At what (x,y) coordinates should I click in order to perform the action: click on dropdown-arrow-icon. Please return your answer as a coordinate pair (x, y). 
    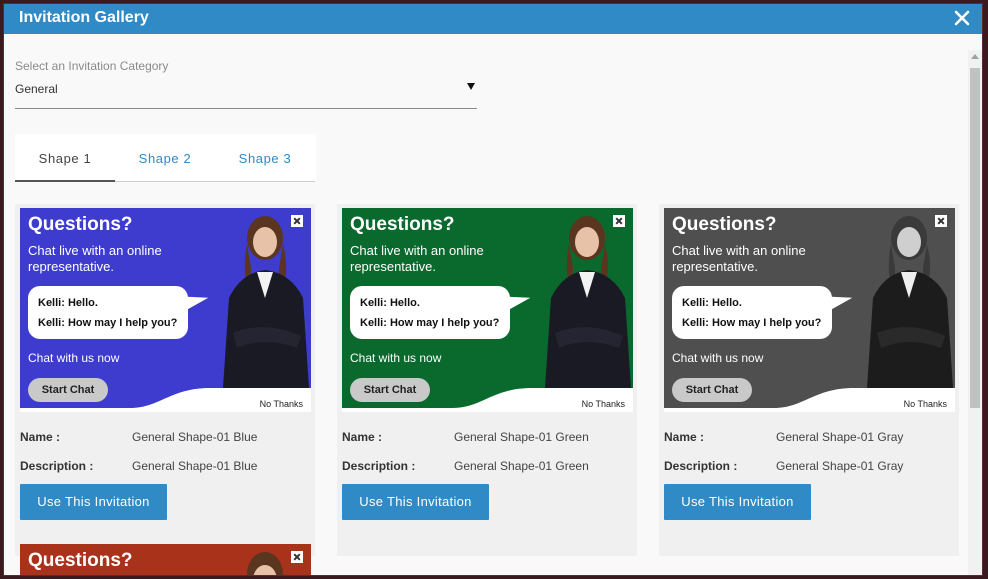
    Looking at the image, I should click on (471, 86).